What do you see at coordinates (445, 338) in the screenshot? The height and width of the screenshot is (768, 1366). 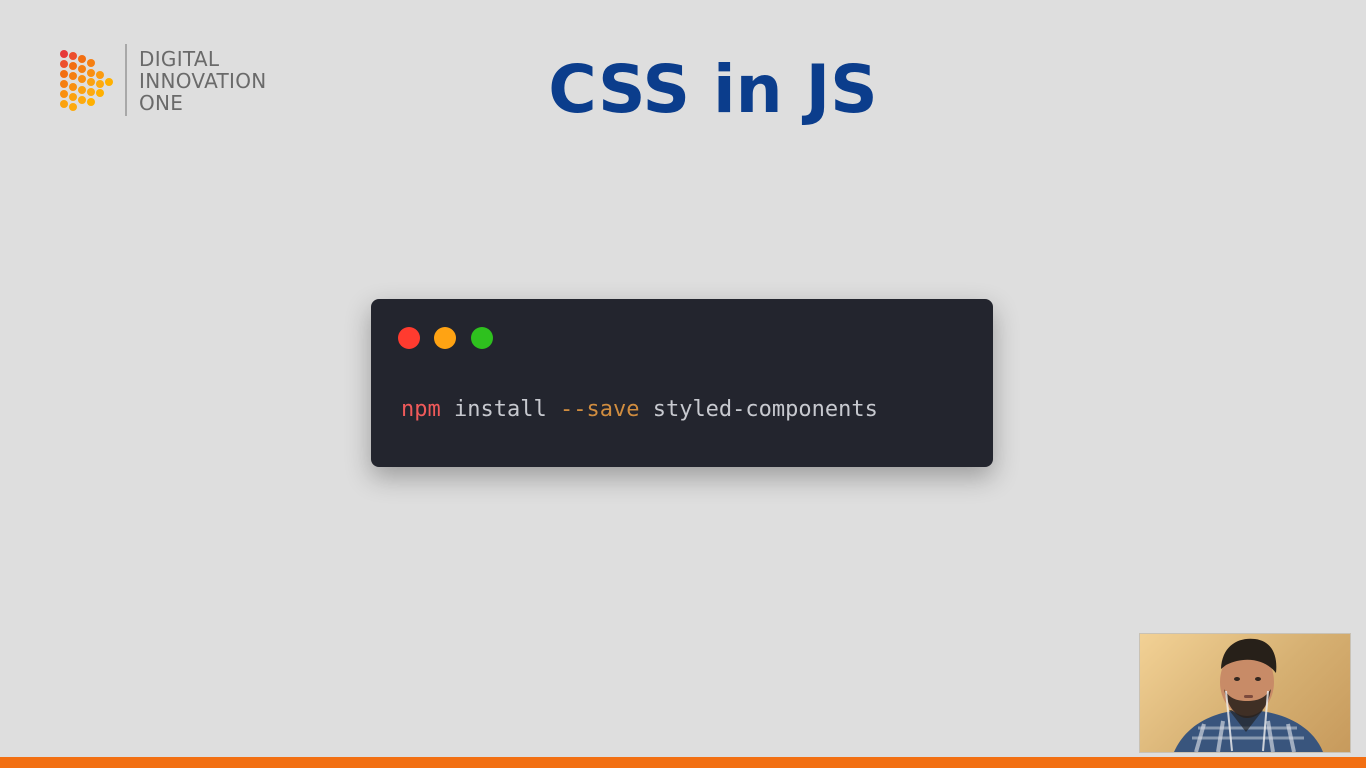 I see `minimize-dot-icon` at bounding box center [445, 338].